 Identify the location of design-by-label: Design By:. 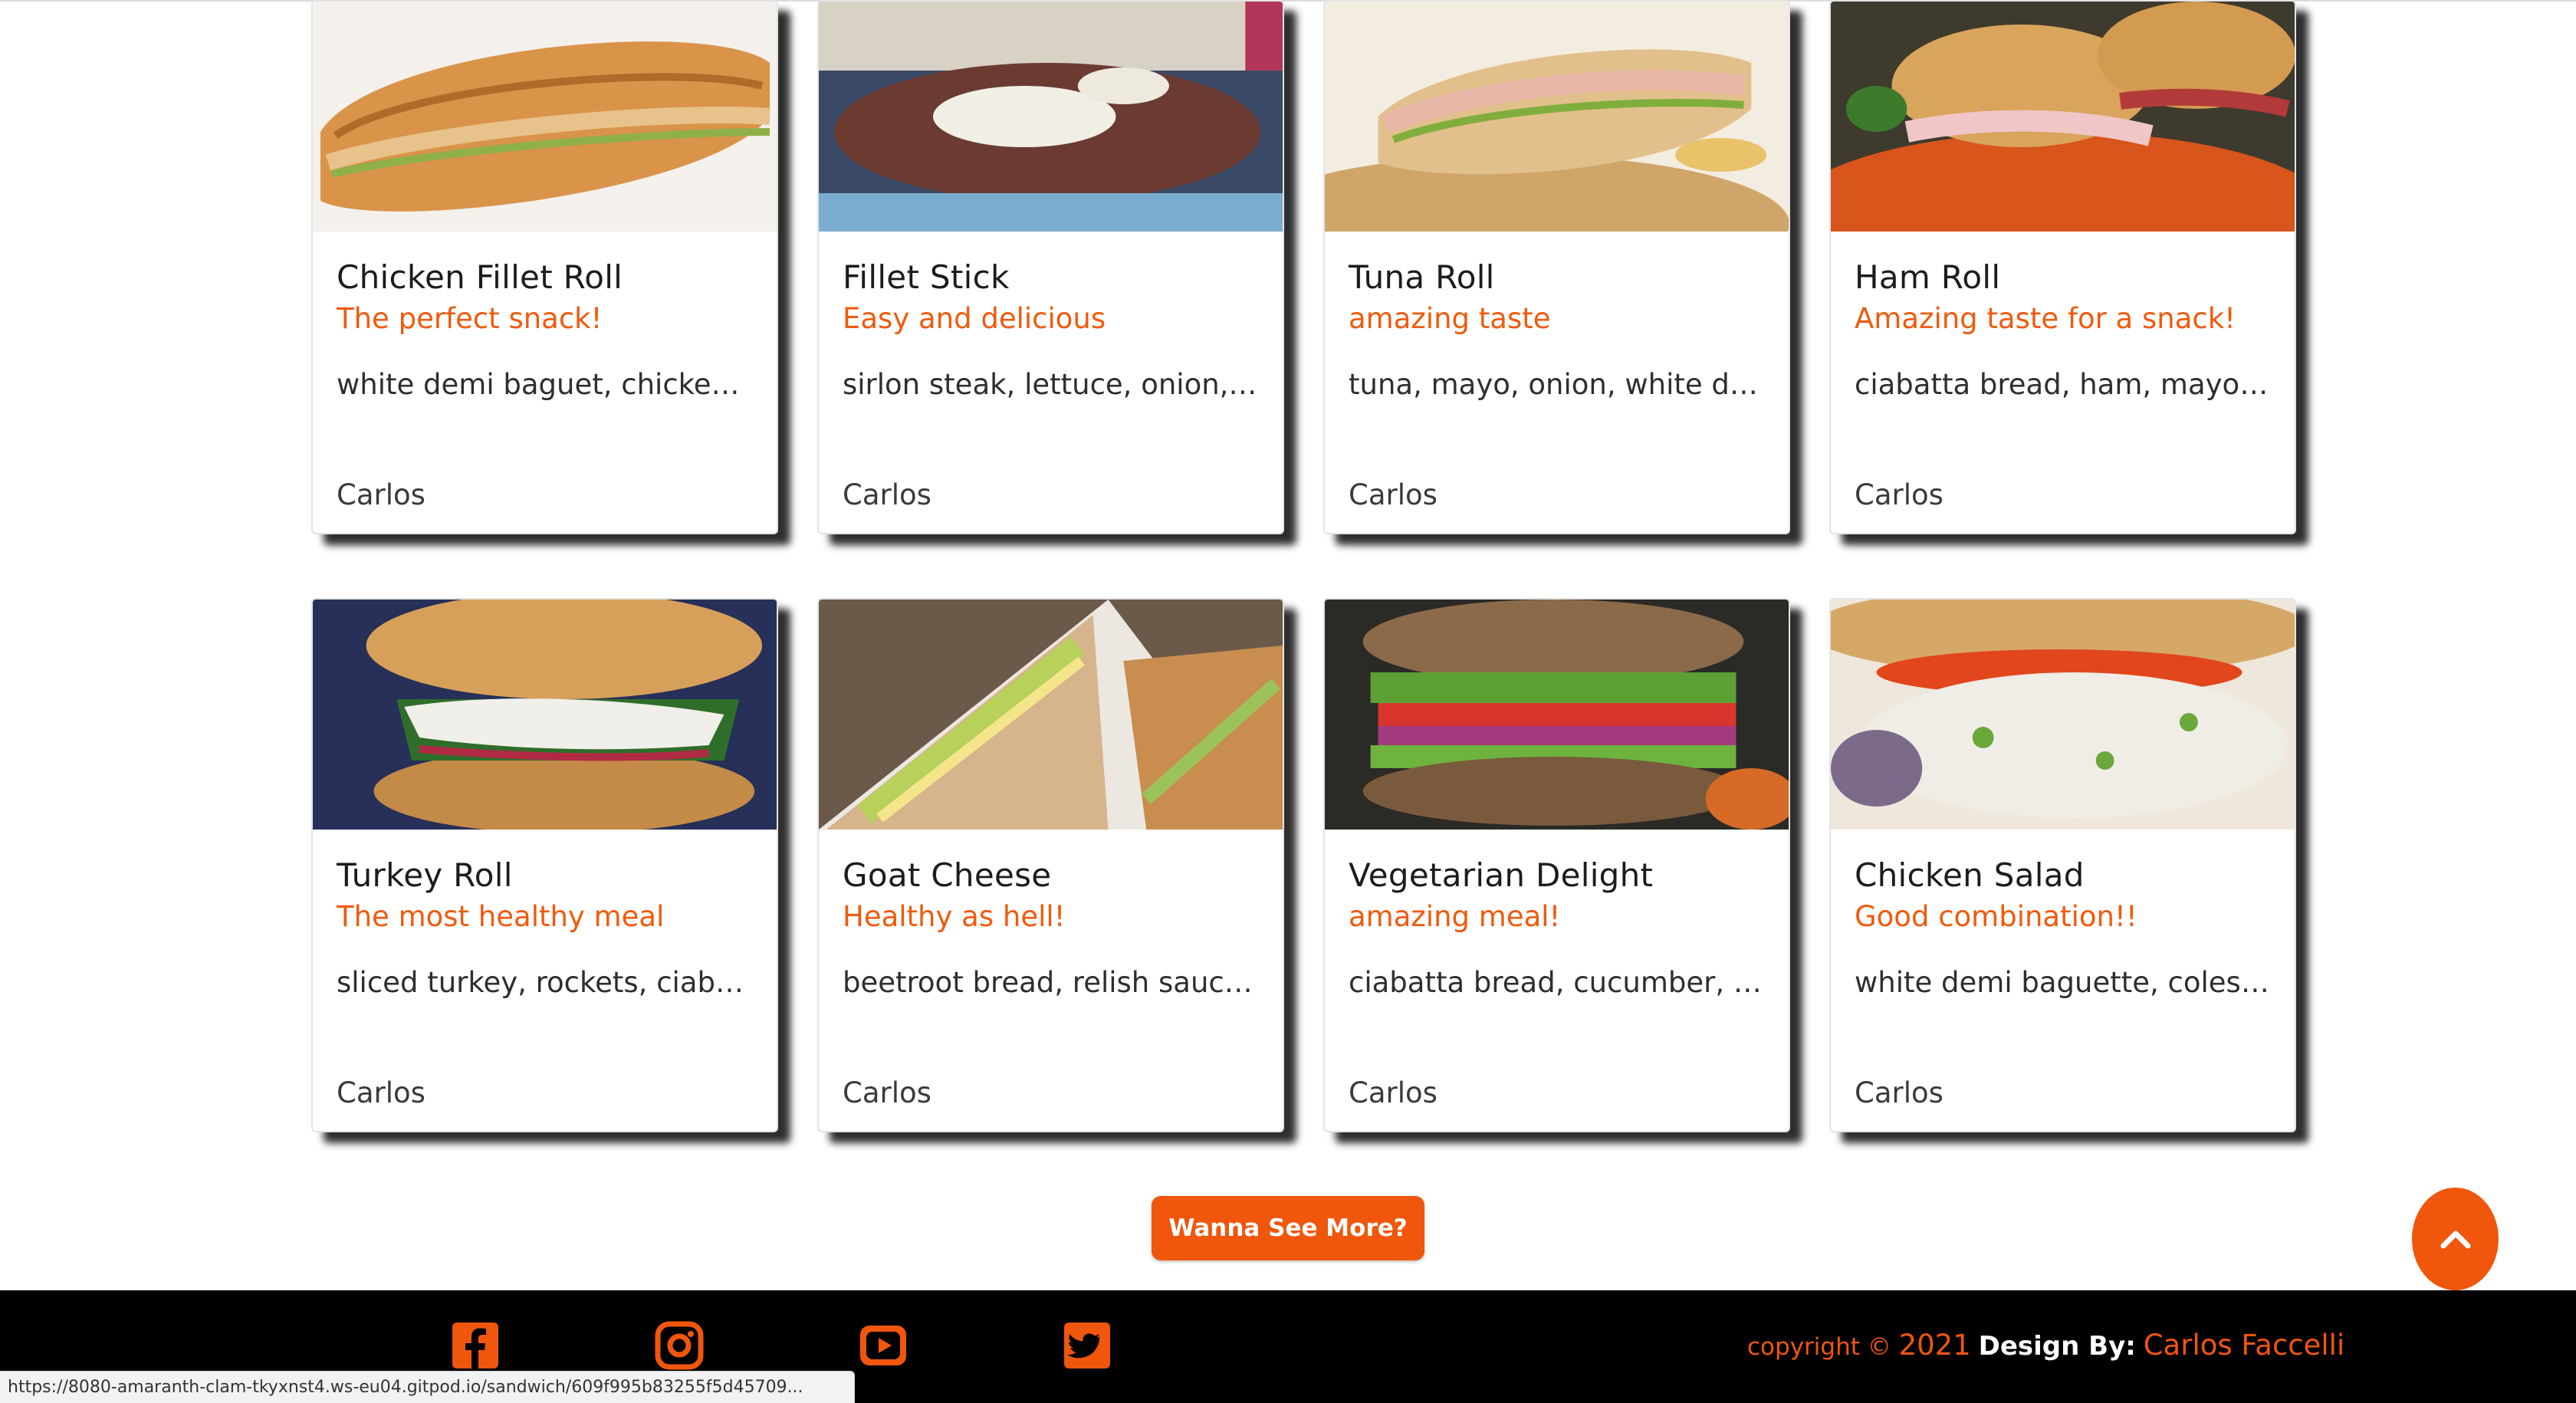
(2057, 1347).